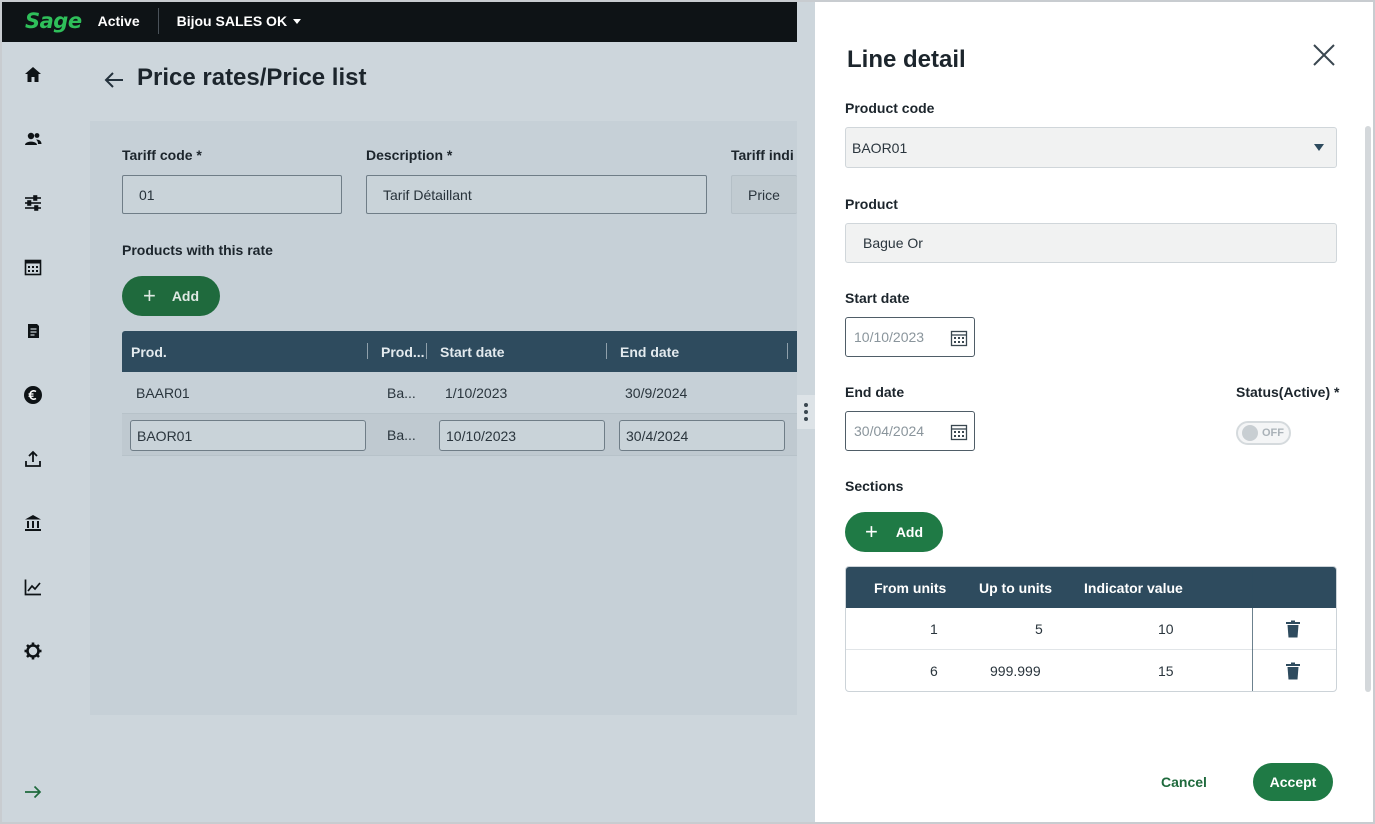  I want to click on end-date-label: End date, so click(875, 392).